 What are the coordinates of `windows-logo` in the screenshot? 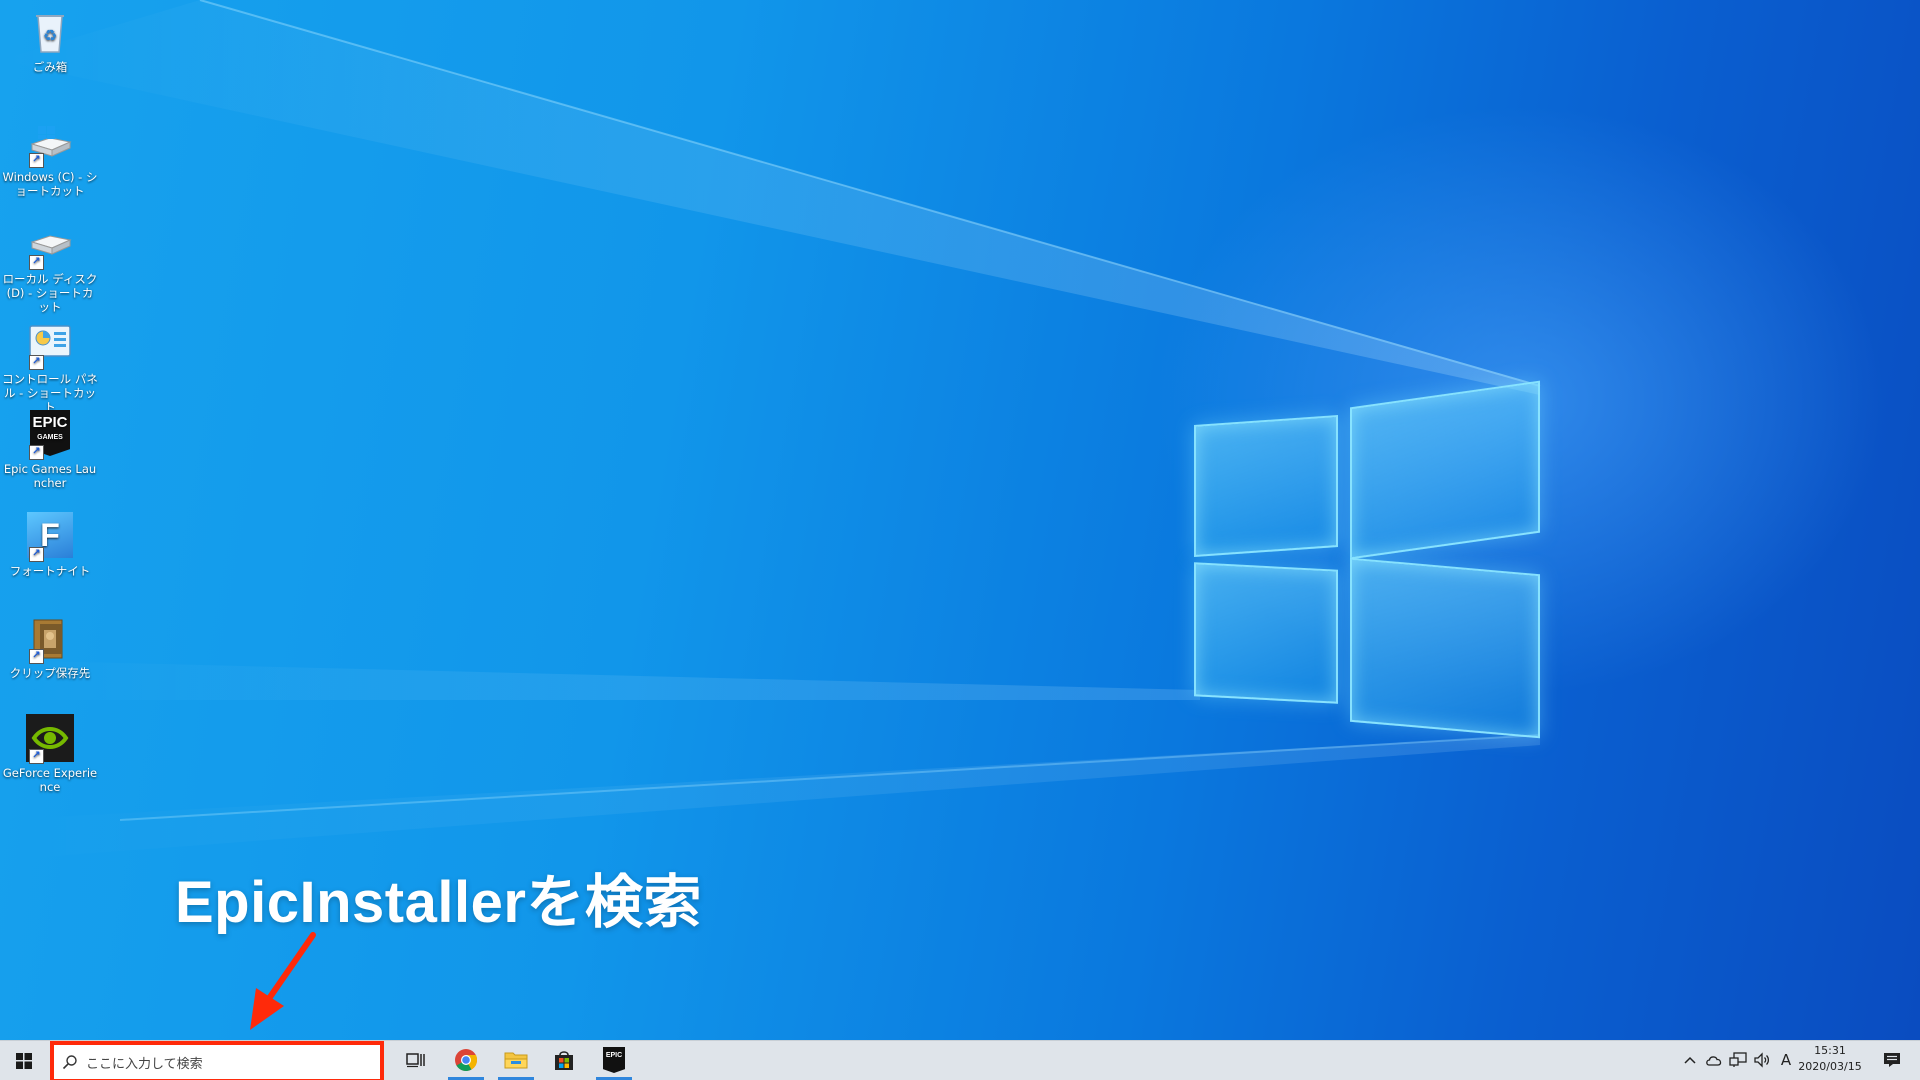 It's located at (1370, 560).